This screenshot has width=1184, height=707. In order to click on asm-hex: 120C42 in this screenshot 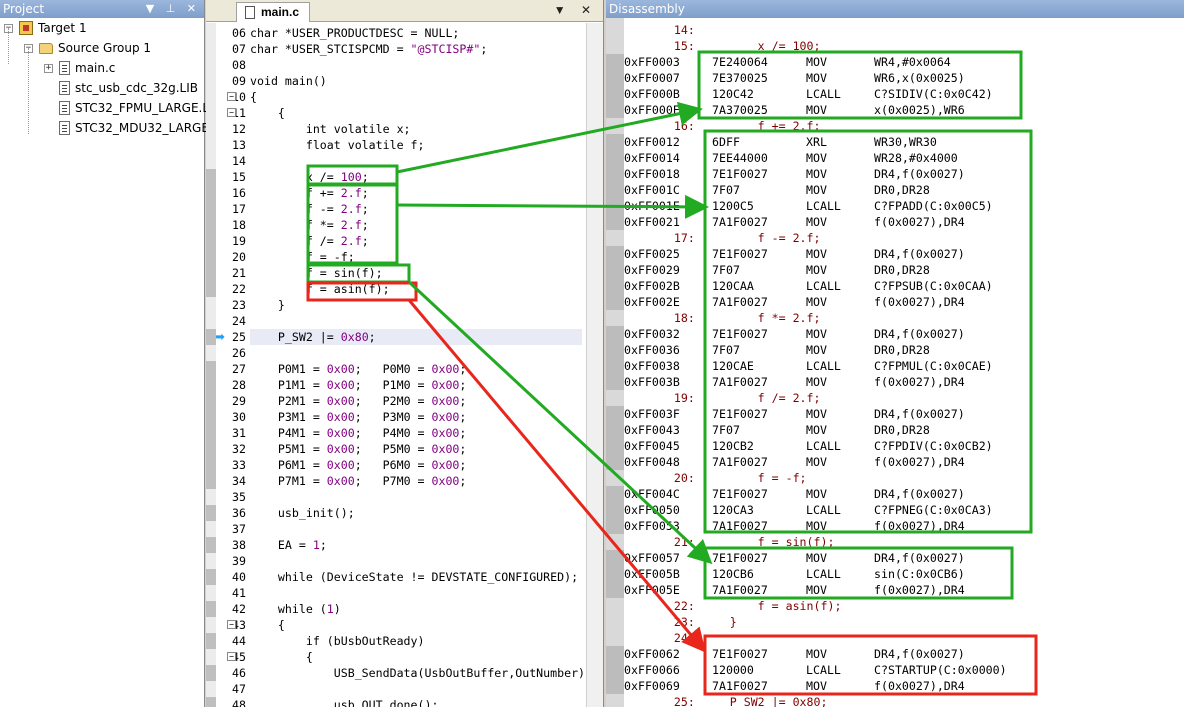, I will do `click(733, 94)`.